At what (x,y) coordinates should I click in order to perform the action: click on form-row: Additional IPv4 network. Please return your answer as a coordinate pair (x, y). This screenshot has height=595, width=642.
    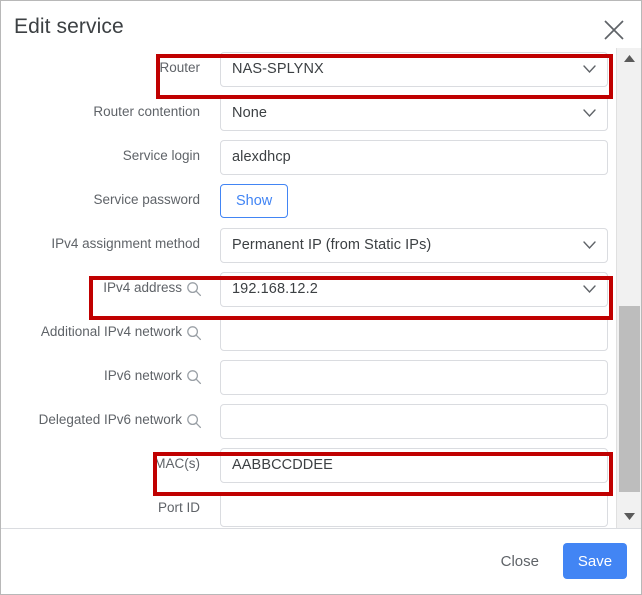
    Looking at the image, I should click on (308, 334).